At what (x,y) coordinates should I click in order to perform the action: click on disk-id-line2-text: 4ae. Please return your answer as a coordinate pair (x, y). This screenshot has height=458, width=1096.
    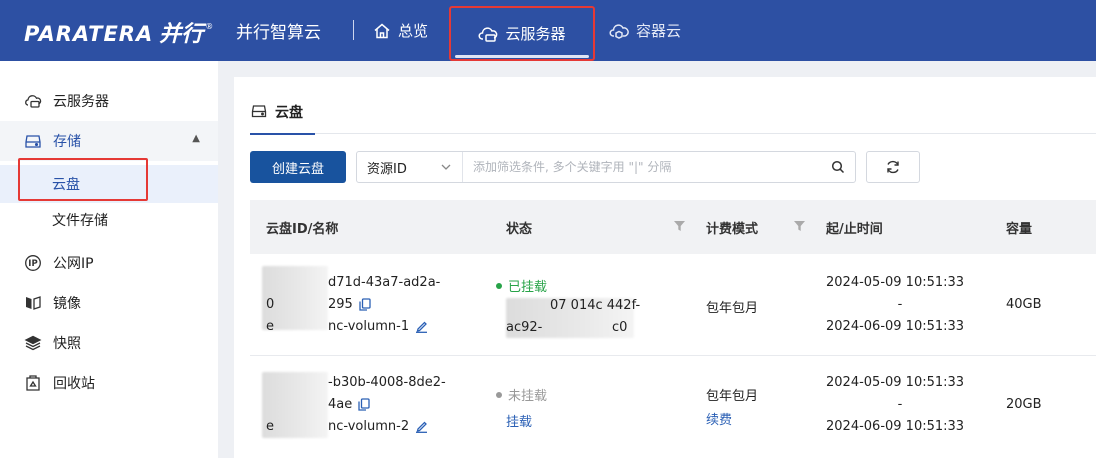
    Looking at the image, I should click on (340, 404).